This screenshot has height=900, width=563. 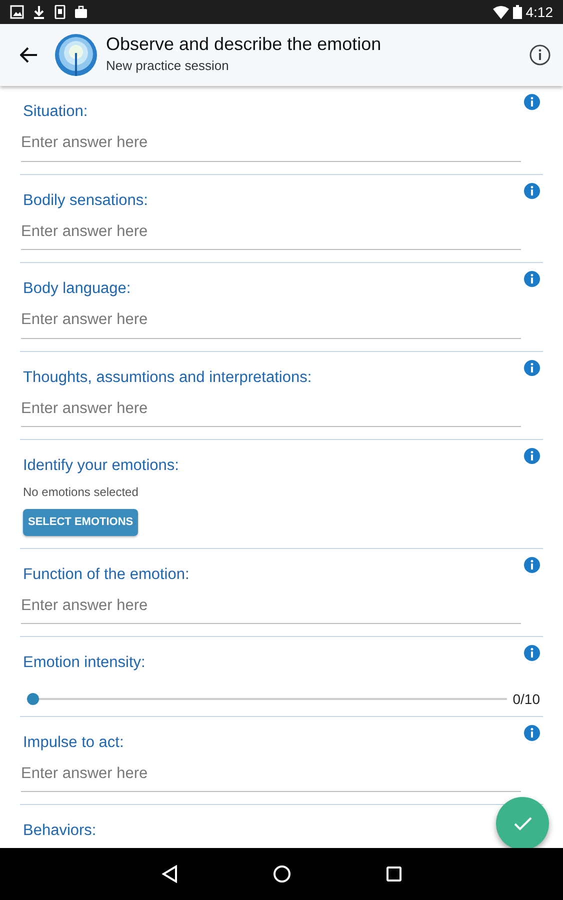 I want to click on check-icon, so click(x=523, y=823).